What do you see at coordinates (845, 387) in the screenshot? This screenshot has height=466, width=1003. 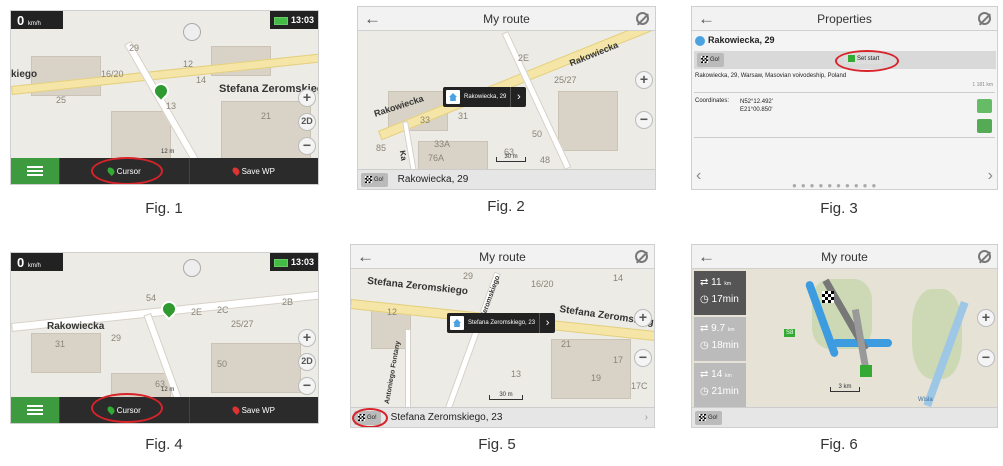 I see `scale-label: 3 km` at bounding box center [845, 387].